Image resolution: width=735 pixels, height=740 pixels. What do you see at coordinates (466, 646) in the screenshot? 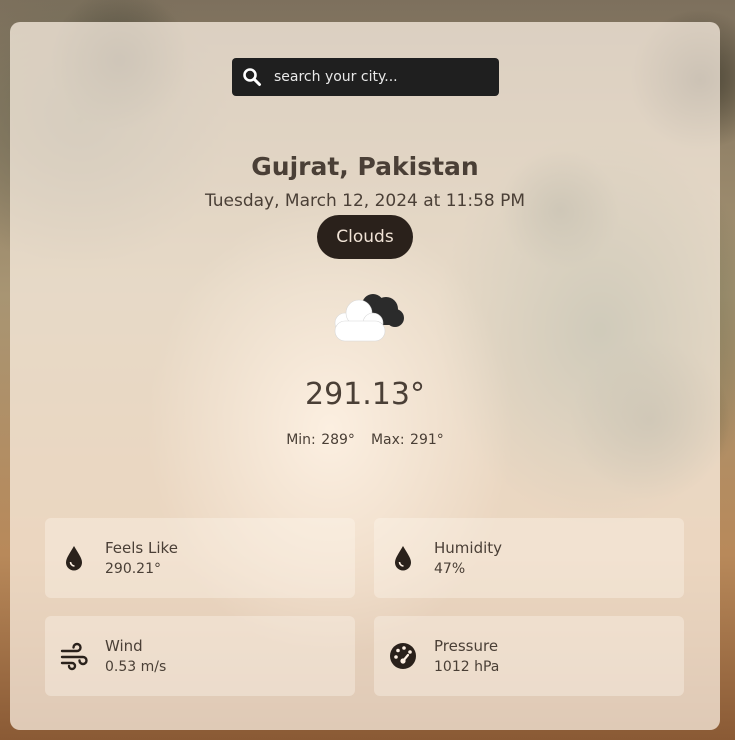
I see `detail-label: Pressure` at bounding box center [466, 646].